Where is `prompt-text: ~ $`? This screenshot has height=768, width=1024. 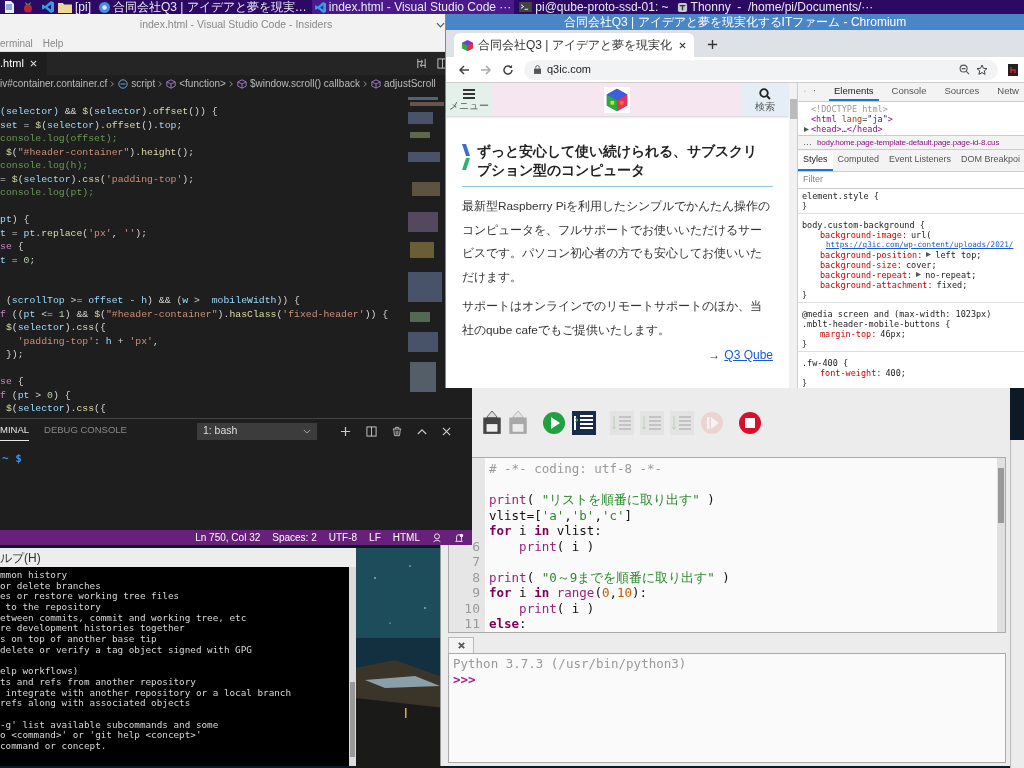 prompt-text: ~ $ is located at coordinates (11, 459).